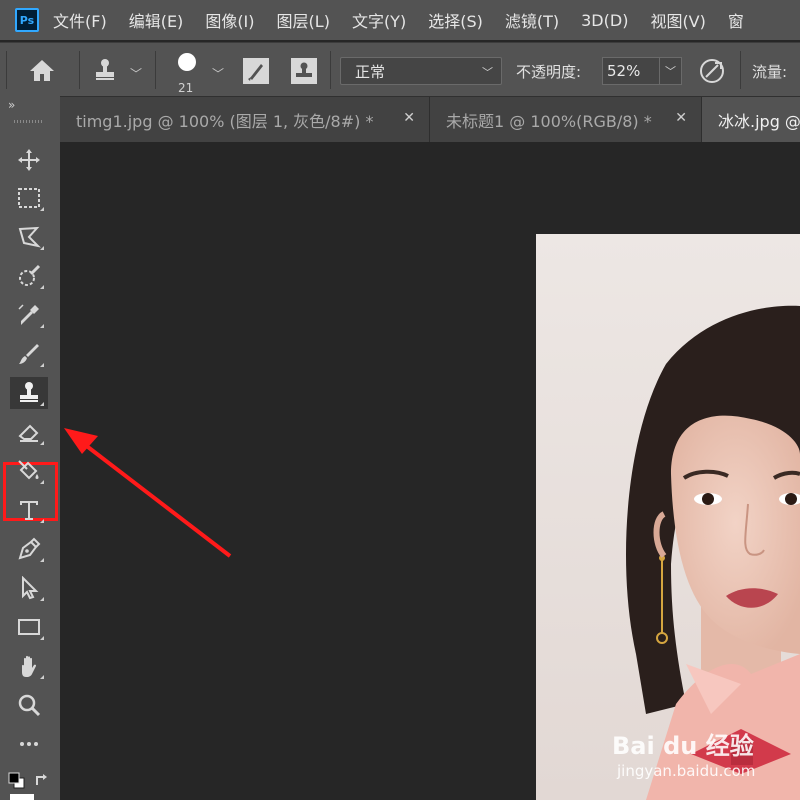 This screenshot has height=800, width=800. What do you see at coordinates (712, 73) in the screenshot?
I see `pressure-opacity-icon` at bounding box center [712, 73].